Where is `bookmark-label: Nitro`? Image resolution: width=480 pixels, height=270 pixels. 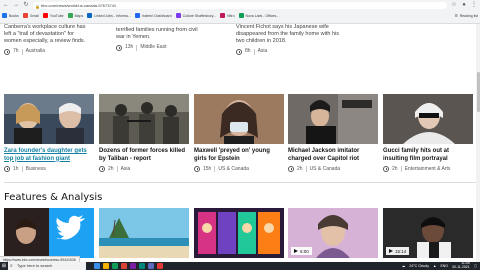
bookmark-label: Nitro is located at coordinates (231, 15).